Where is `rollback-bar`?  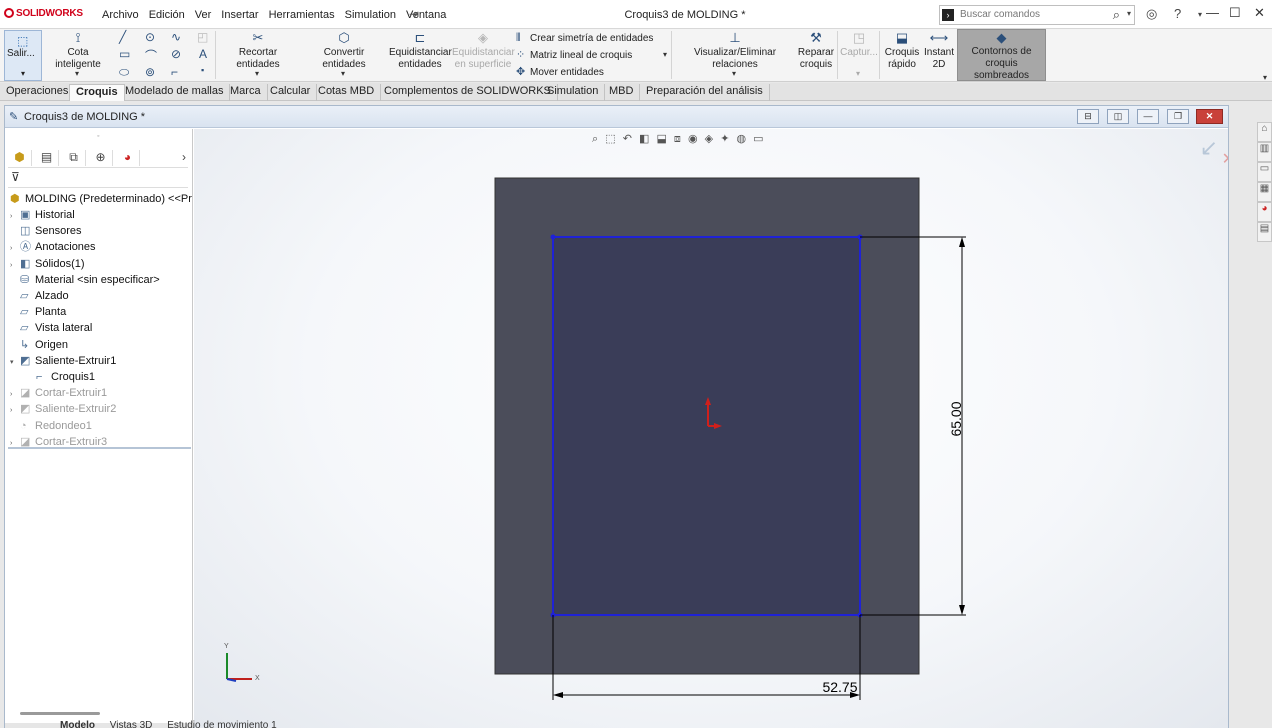 rollback-bar is located at coordinates (99, 448).